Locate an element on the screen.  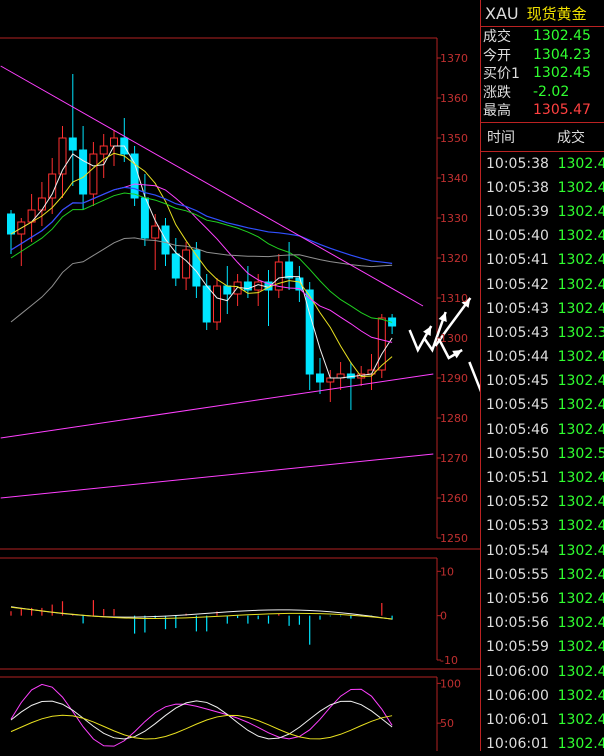
y-tick-label: 1280 is located at coordinates (454, 418).